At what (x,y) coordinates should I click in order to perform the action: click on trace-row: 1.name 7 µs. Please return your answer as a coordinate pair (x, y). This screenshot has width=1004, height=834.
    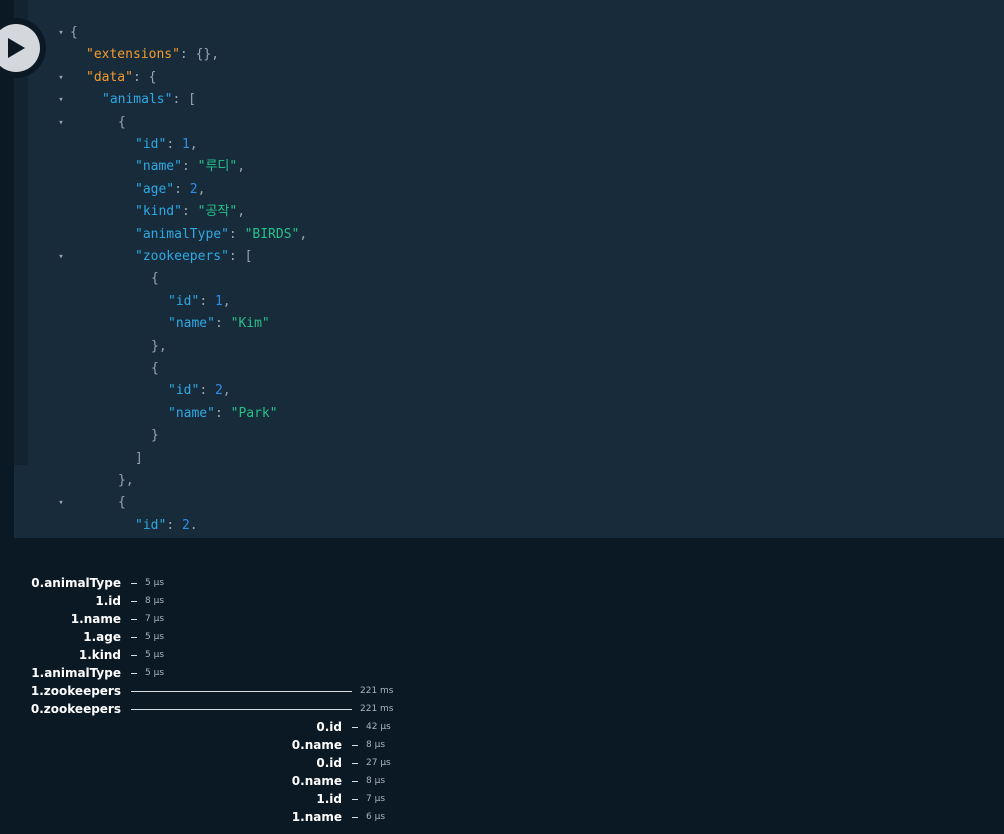
    Looking at the image, I should click on (502, 619).